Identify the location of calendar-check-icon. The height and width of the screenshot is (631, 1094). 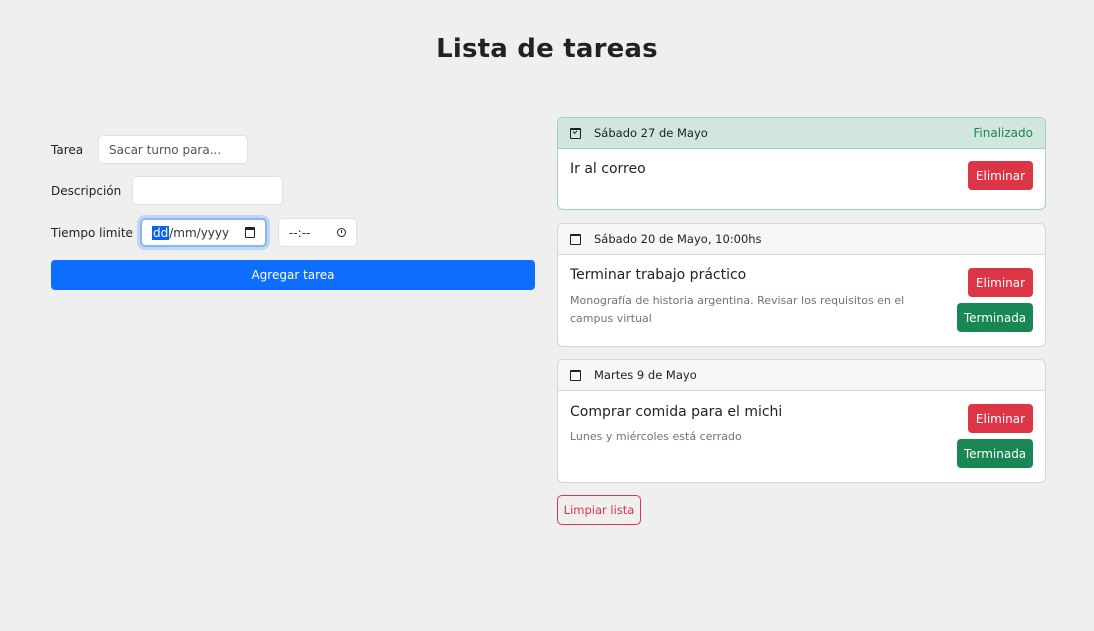
(575, 133).